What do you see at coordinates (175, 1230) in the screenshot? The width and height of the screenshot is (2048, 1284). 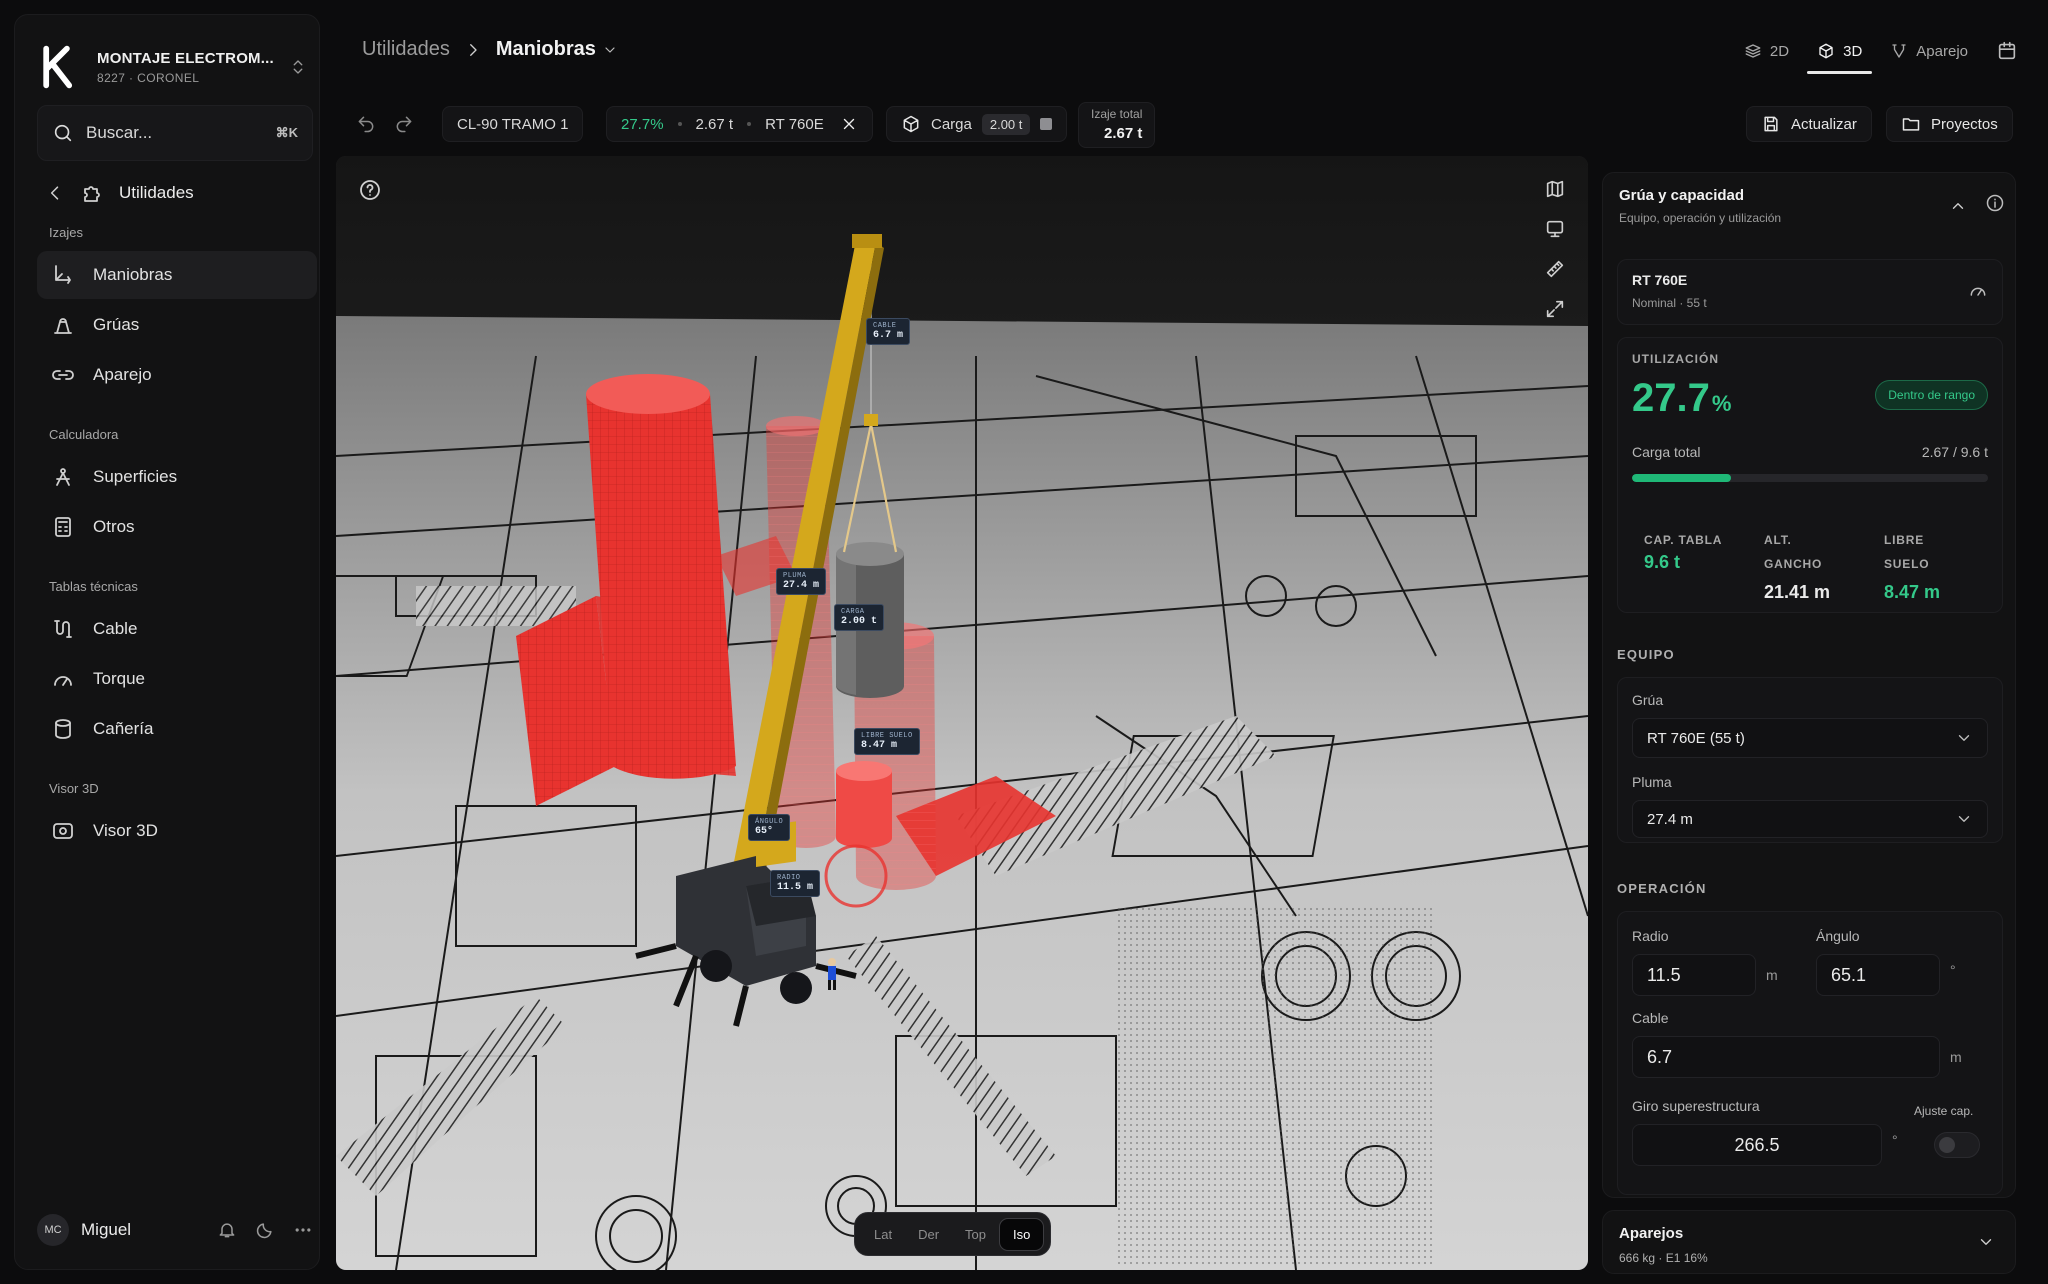 I see `user-menu: MC Miguel` at bounding box center [175, 1230].